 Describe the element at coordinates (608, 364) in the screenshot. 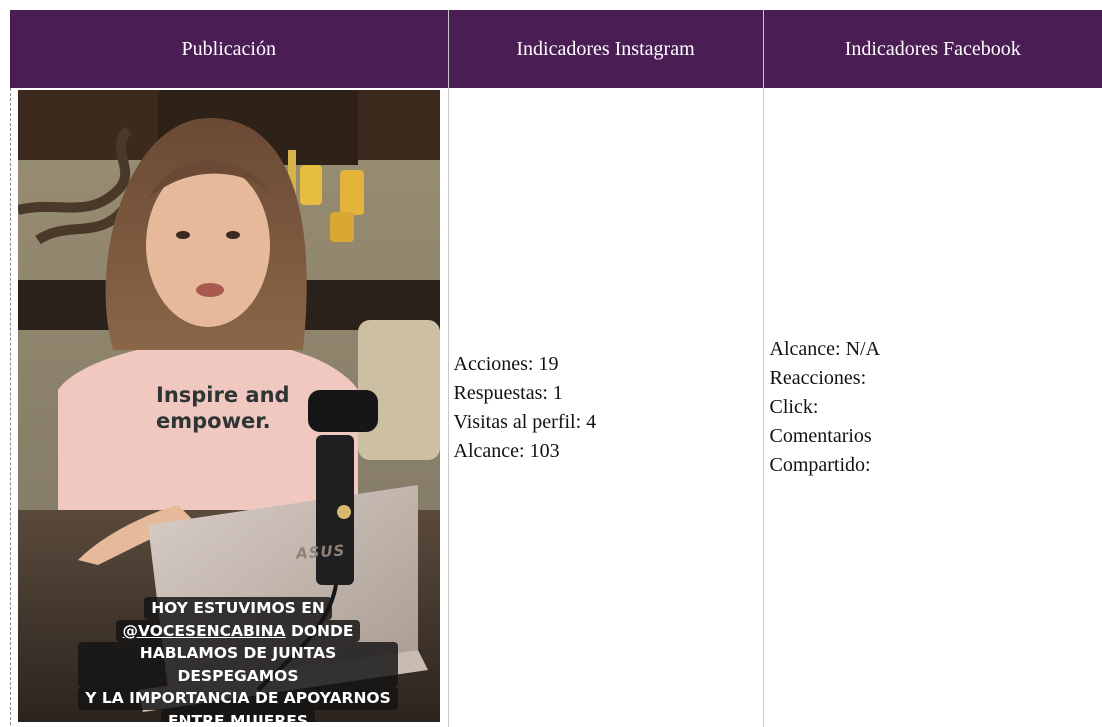

I see `instagram-metric: Acciones: 19` at that location.